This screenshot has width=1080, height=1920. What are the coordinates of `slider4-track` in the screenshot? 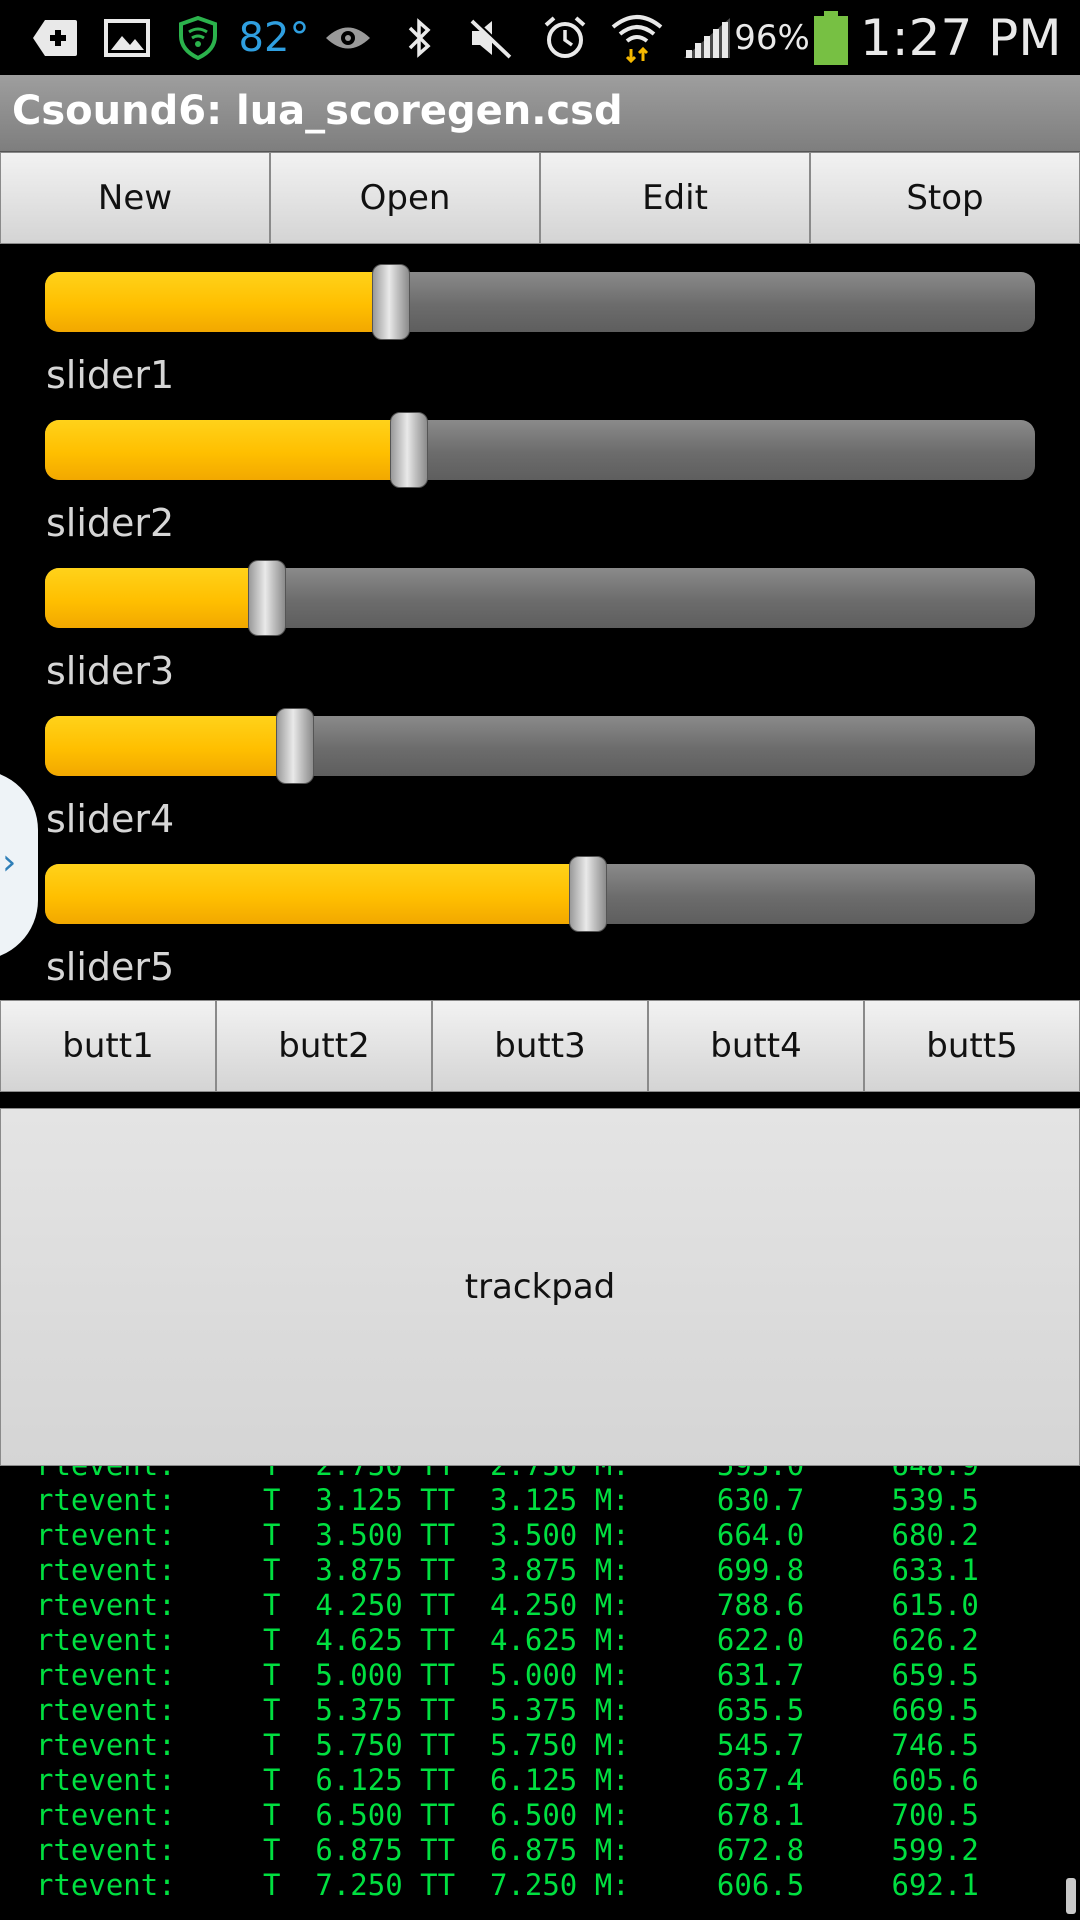 It's located at (540, 746).